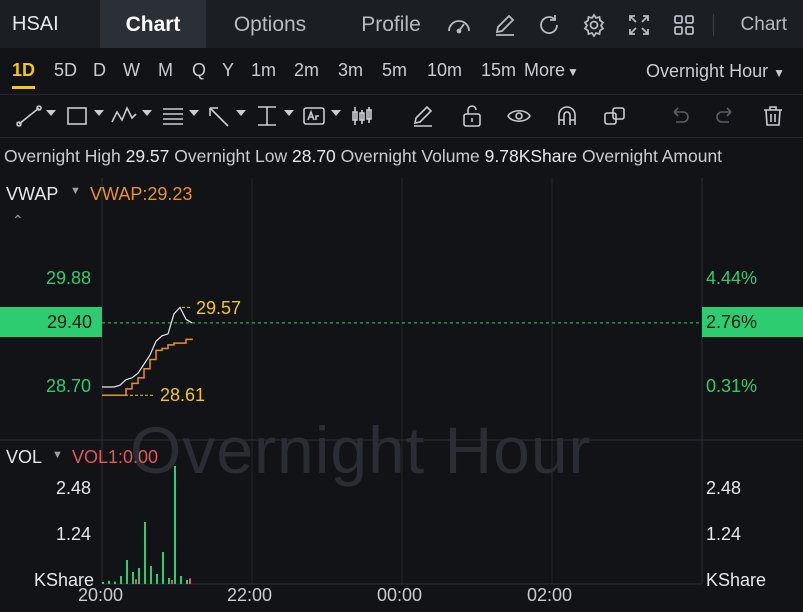 The image size is (803, 612). I want to click on vwap-value: VWAP:29.23, so click(141, 194).